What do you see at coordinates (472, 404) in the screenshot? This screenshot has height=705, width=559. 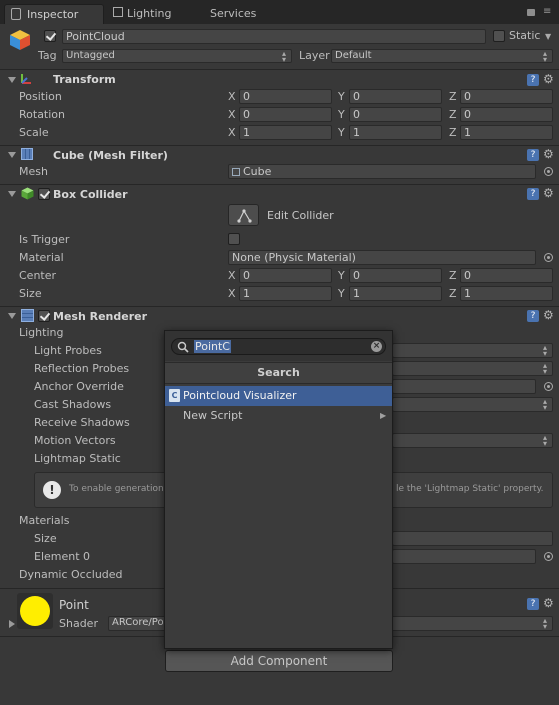 I see `cast-shadows-dropdown: ▴ ▾` at bounding box center [472, 404].